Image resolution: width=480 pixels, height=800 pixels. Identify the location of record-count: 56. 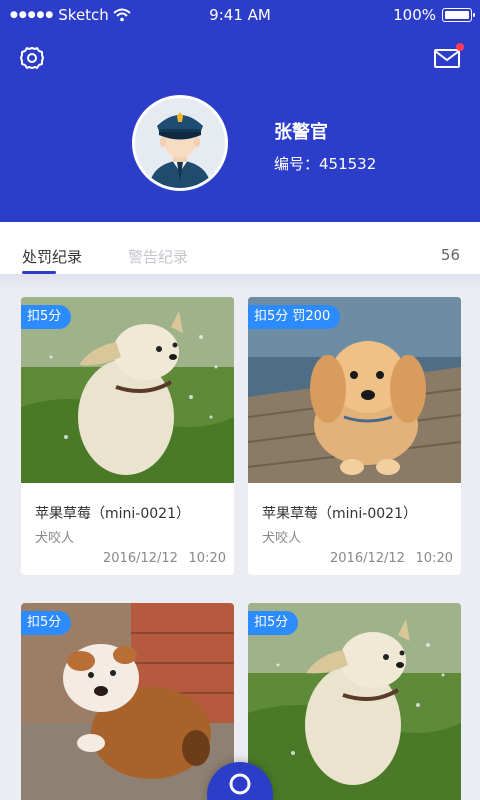
(450, 255).